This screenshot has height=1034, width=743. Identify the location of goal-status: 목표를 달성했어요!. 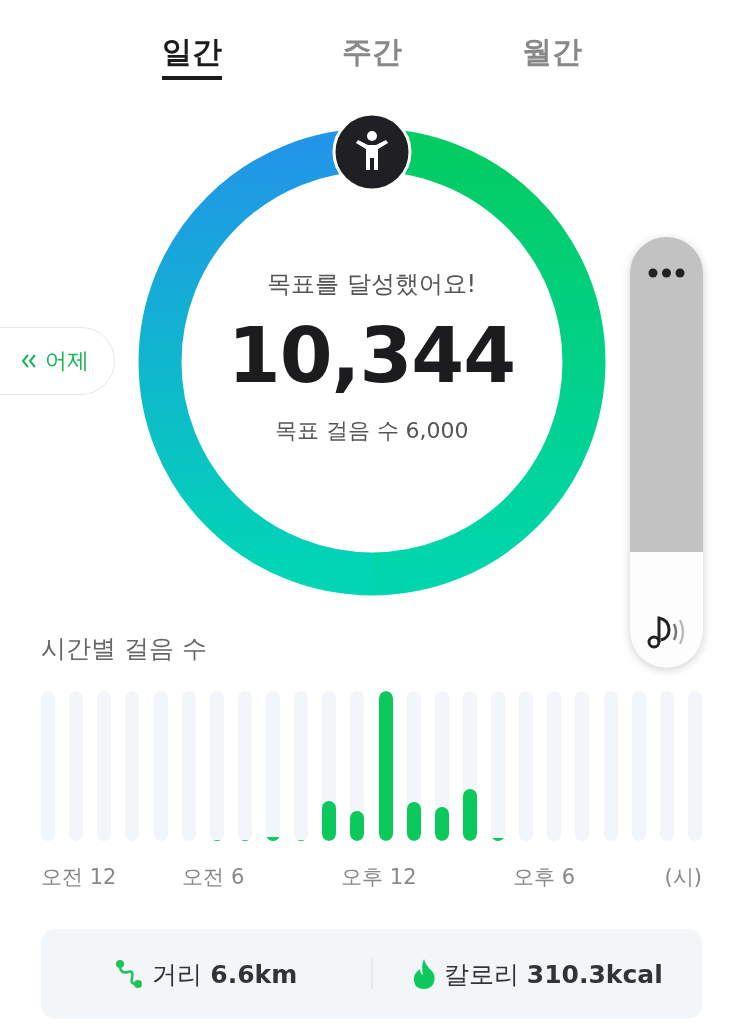
(371, 284).